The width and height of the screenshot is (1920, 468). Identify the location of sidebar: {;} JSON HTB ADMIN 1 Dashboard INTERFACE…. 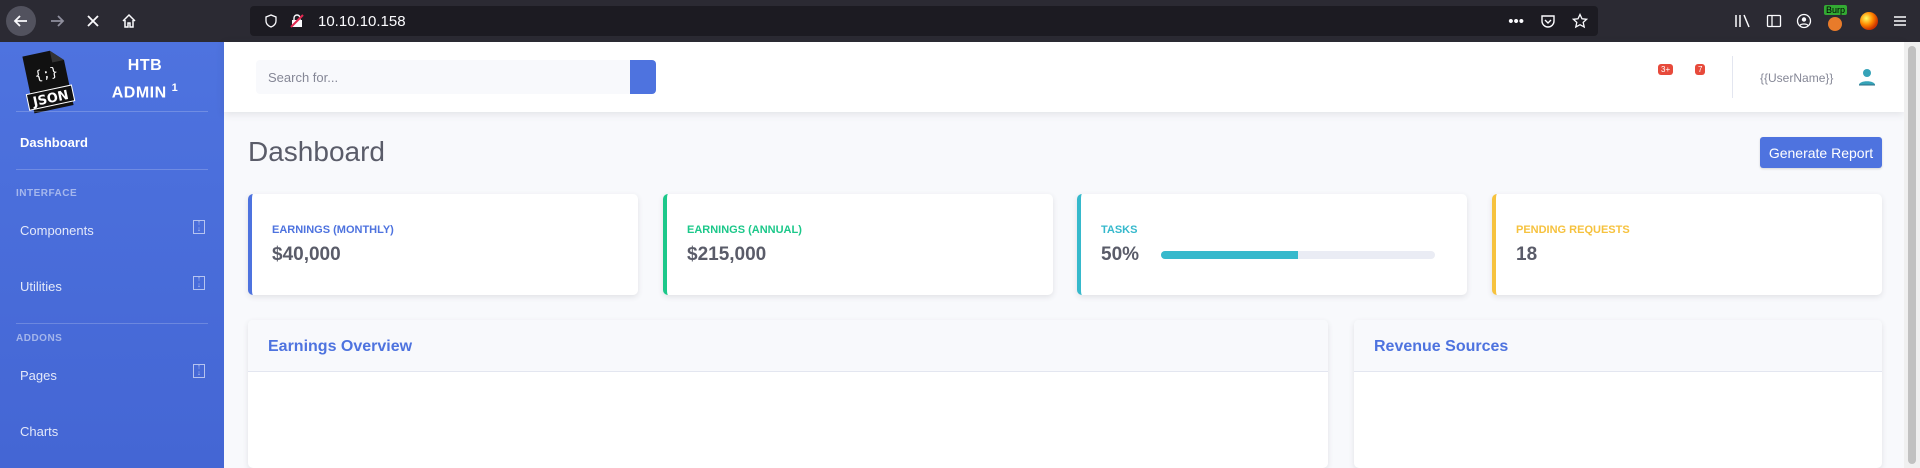
(112, 255).